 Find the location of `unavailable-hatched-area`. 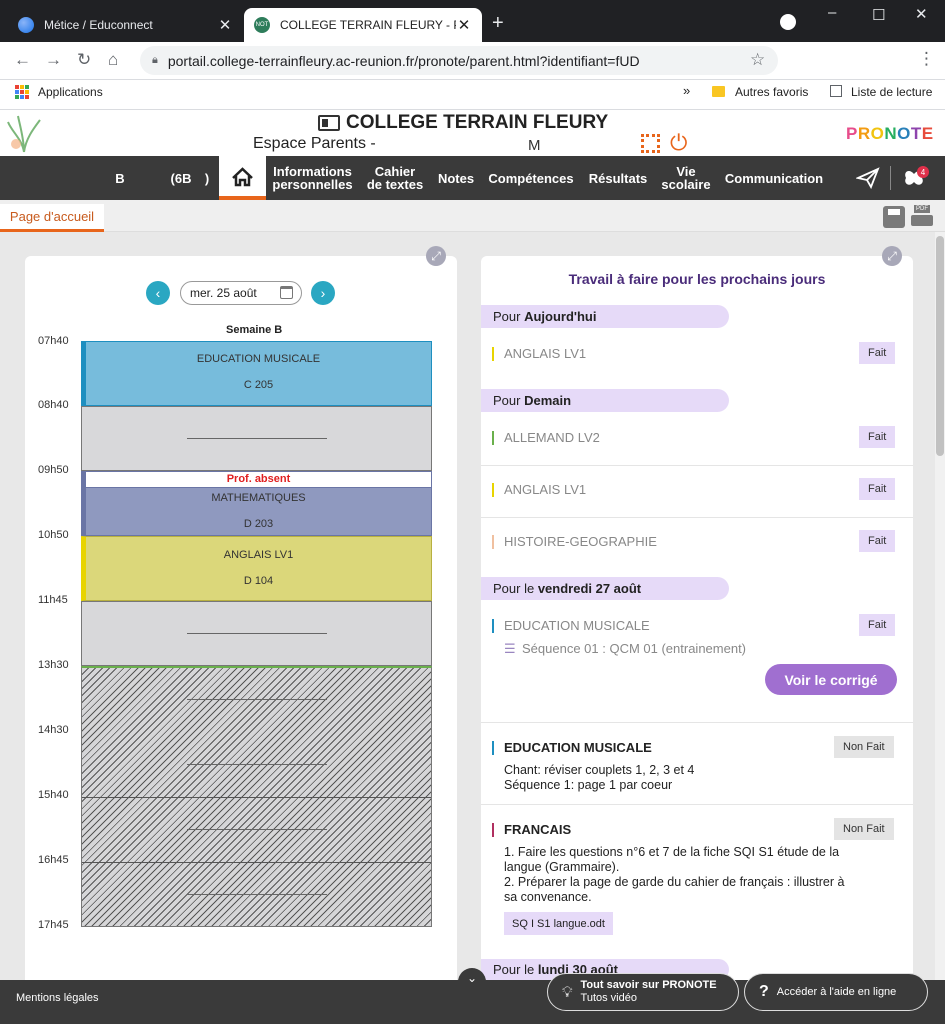

unavailable-hatched-area is located at coordinates (256, 796).